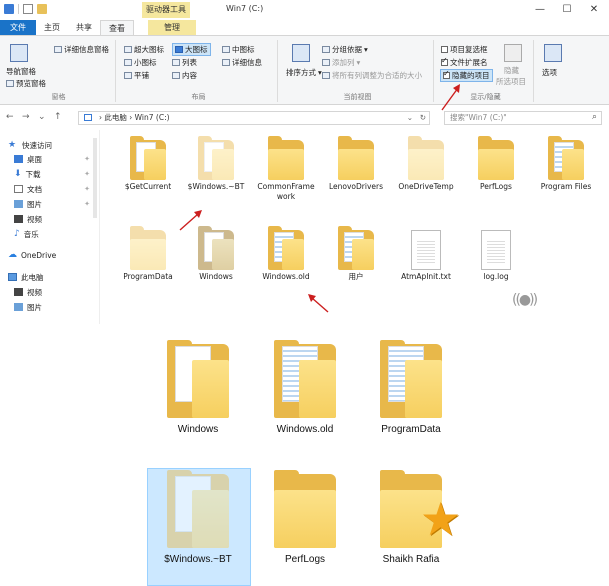 This screenshot has height=586, width=609. I want to click on options-button: 选项, so click(549, 72).